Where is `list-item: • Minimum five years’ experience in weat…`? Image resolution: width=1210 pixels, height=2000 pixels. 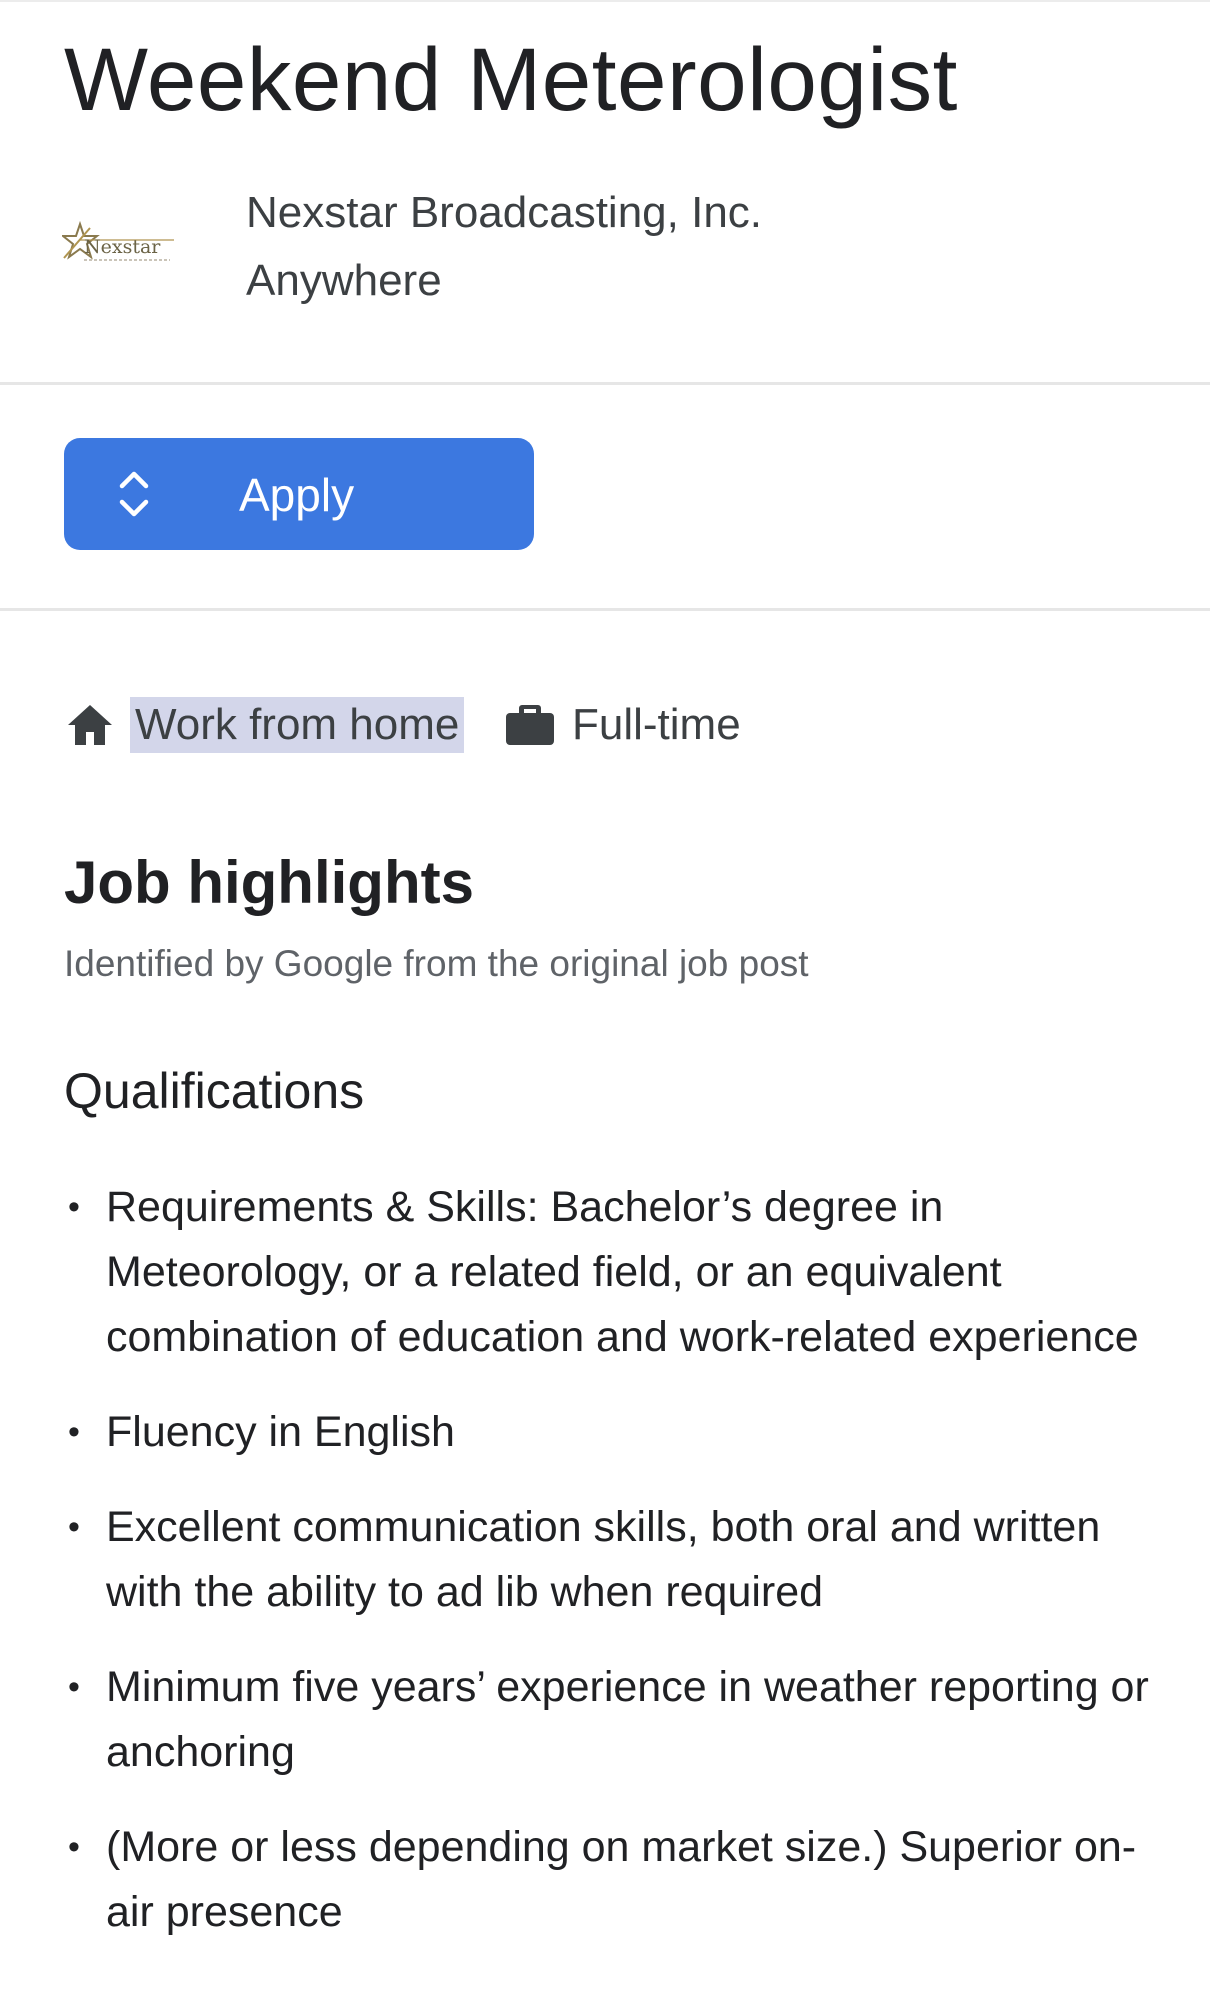 list-item: • Minimum five years’ experience in weat… is located at coordinates (609, 1720).